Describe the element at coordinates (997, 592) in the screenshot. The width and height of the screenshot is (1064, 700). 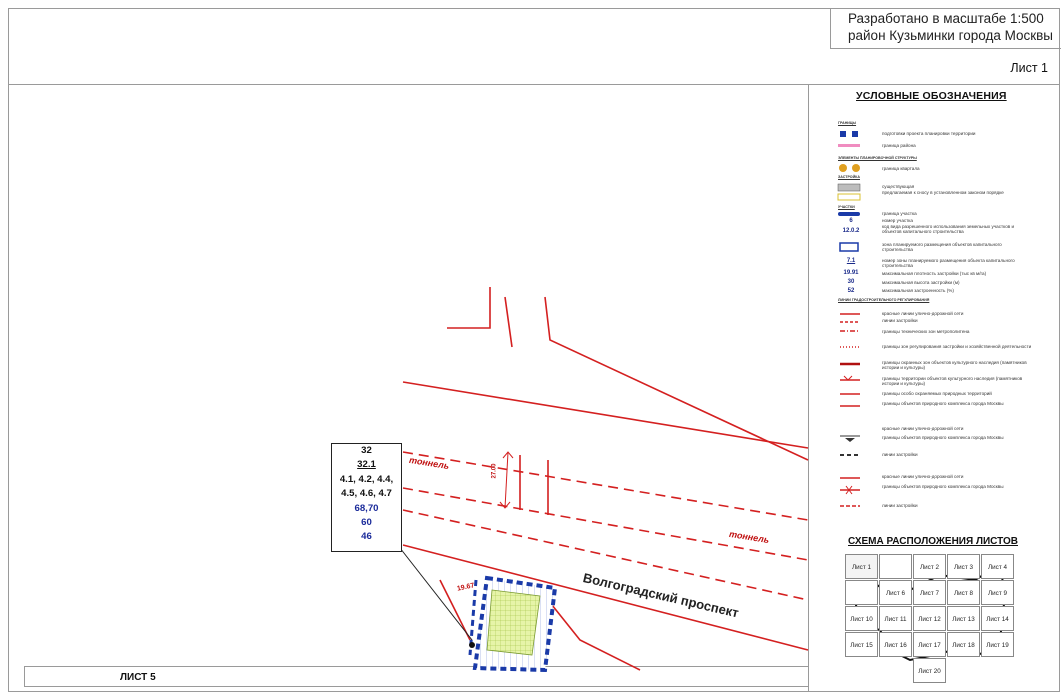
I see `key-cell: Лист 9` at that location.